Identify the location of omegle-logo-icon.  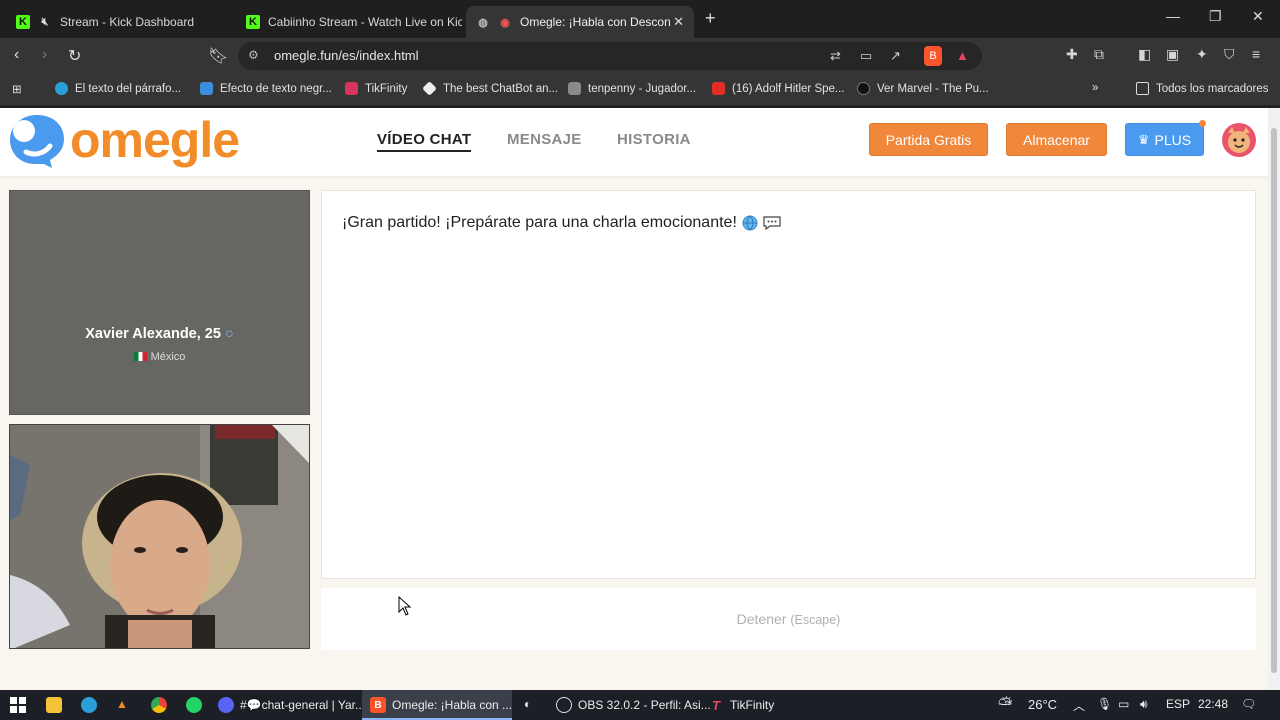
(37, 140).